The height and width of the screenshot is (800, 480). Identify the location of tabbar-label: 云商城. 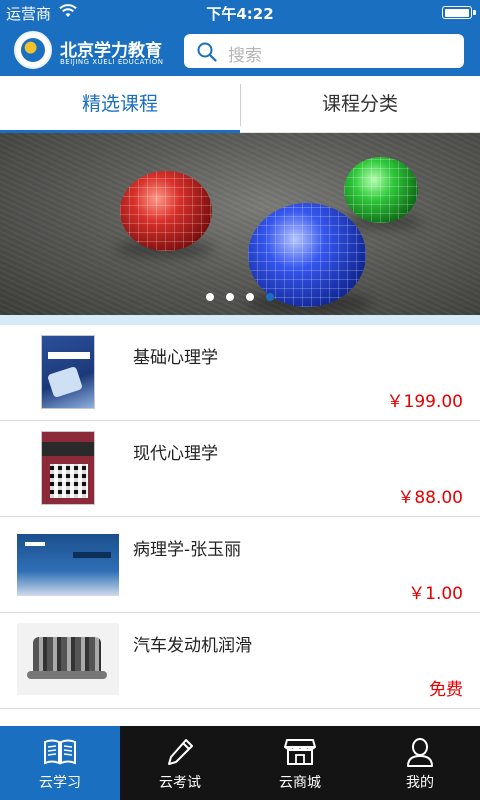
(300, 783).